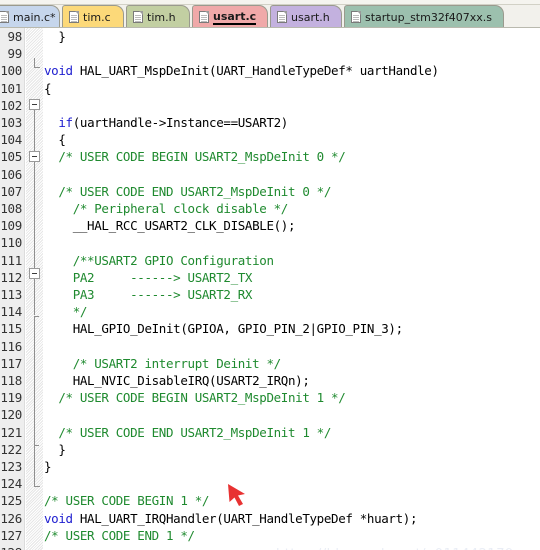  What do you see at coordinates (11, 88) in the screenshot?
I see `line-number: 101` at bounding box center [11, 88].